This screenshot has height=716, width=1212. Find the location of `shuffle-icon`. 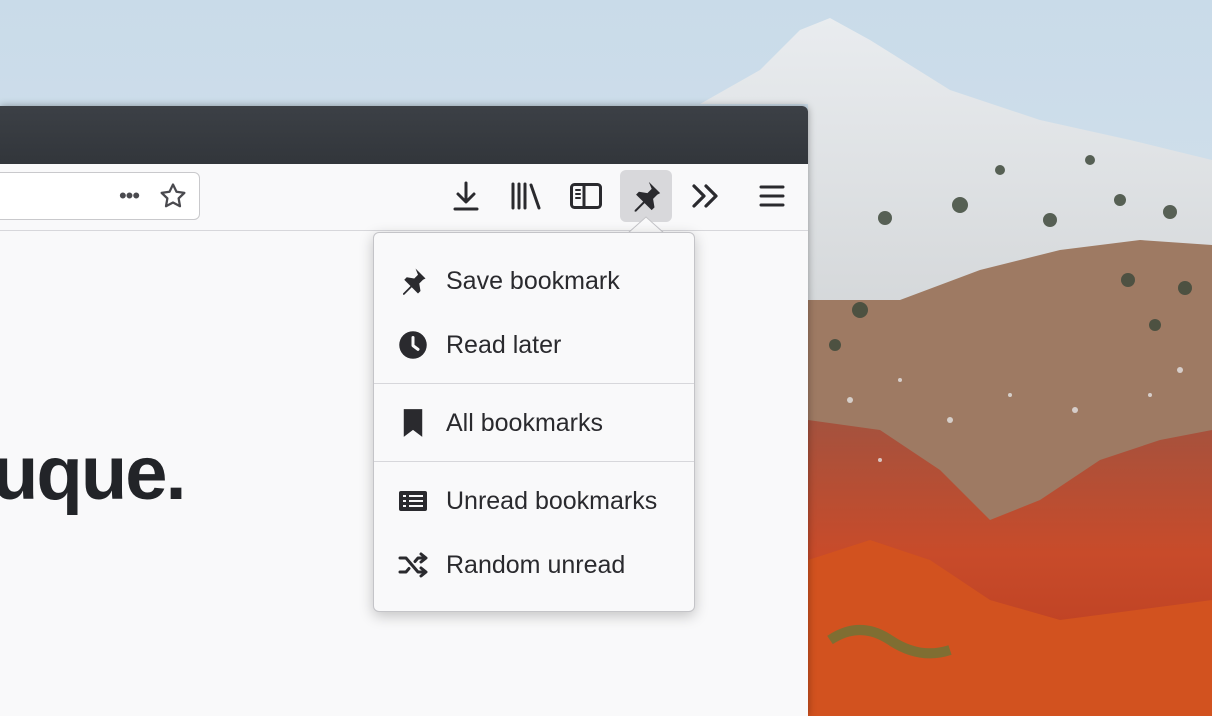

shuffle-icon is located at coordinates (413, 565).